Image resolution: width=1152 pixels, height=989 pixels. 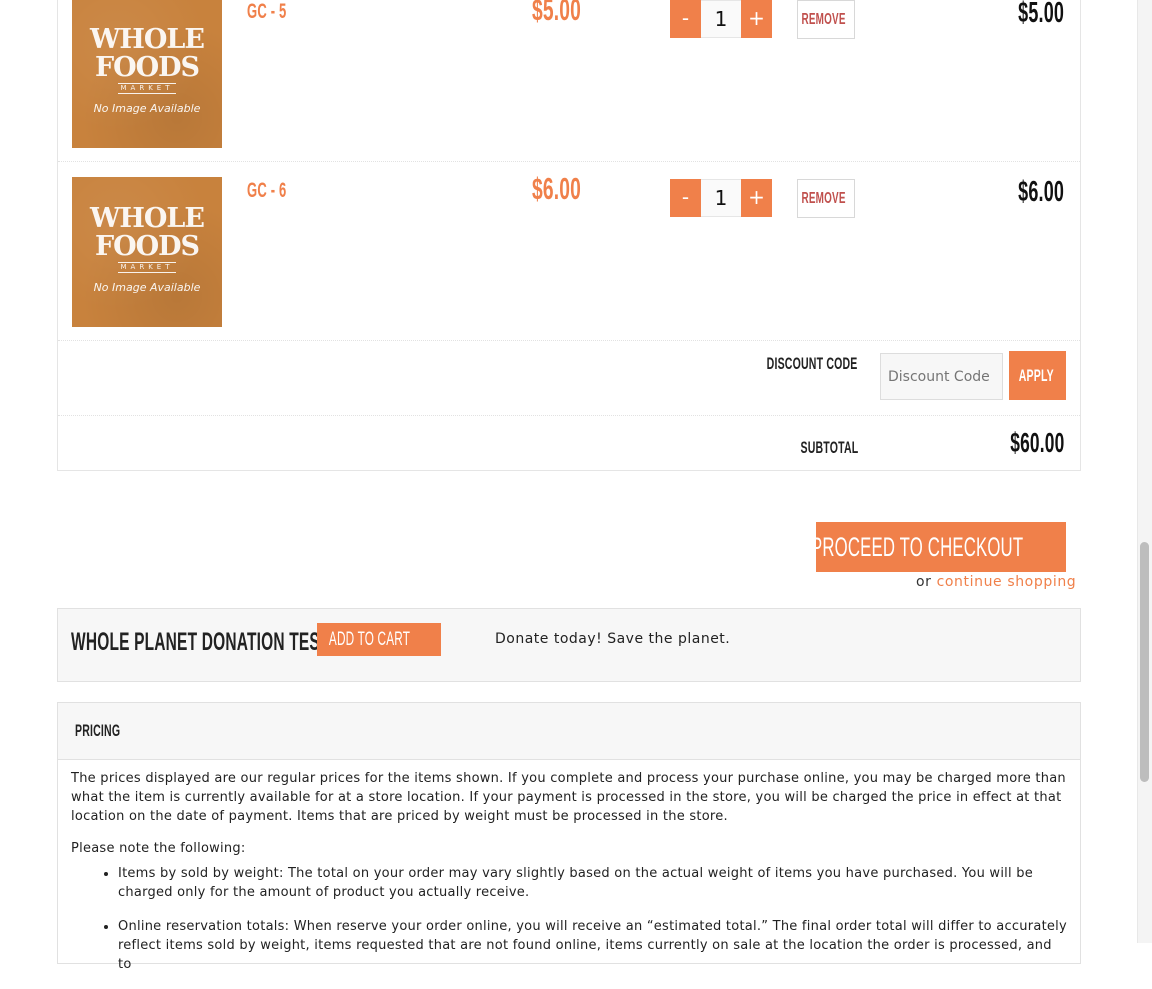 I want to click on item-price: $6.00, so click(x=557, y=188).